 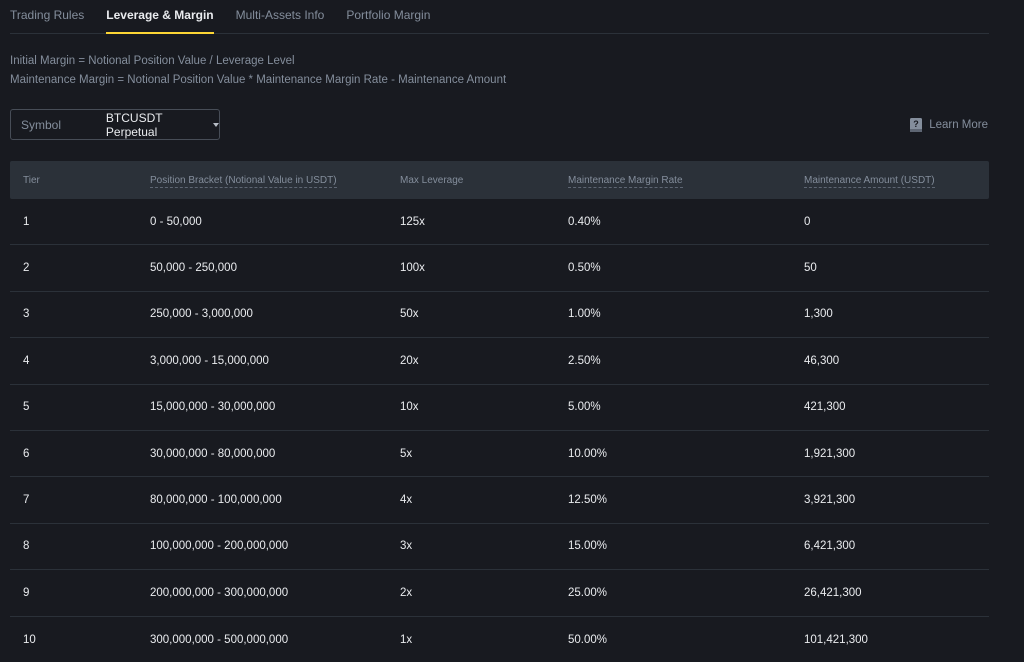 What do you see at coordinates (584, 407) in the screenshot?
I see `cell-maintenance-margin-rate: 5.00%` at bounding box center [584, 407].